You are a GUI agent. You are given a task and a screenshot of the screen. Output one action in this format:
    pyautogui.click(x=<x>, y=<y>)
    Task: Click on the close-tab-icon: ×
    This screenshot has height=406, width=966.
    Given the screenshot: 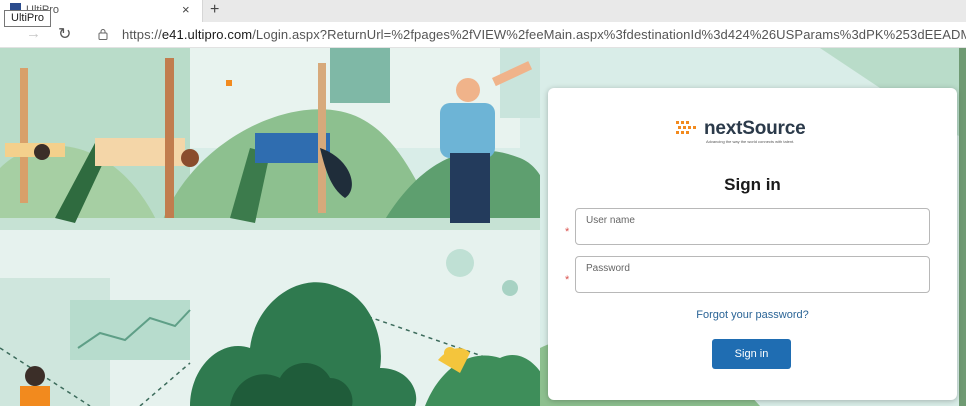 What is the action you would take?
    pyautogui.click(x=186, y=9)
    